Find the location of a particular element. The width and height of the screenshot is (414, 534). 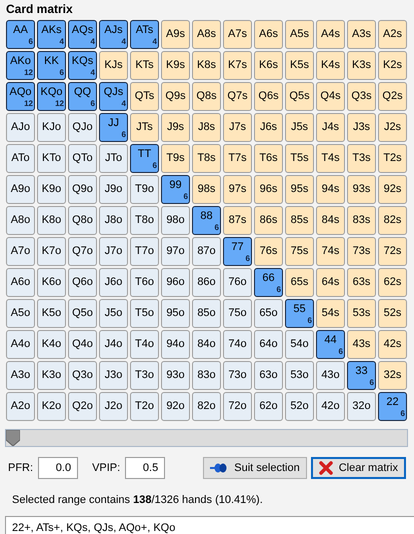

hand-cell: 64s is located at coordinates (330, 282).